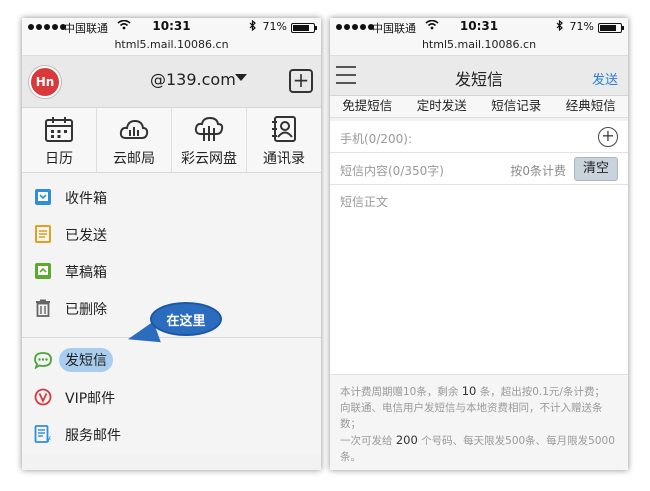 This screenshot has height=491, width=650. I want to click on sms-icon, so click(43, 360).